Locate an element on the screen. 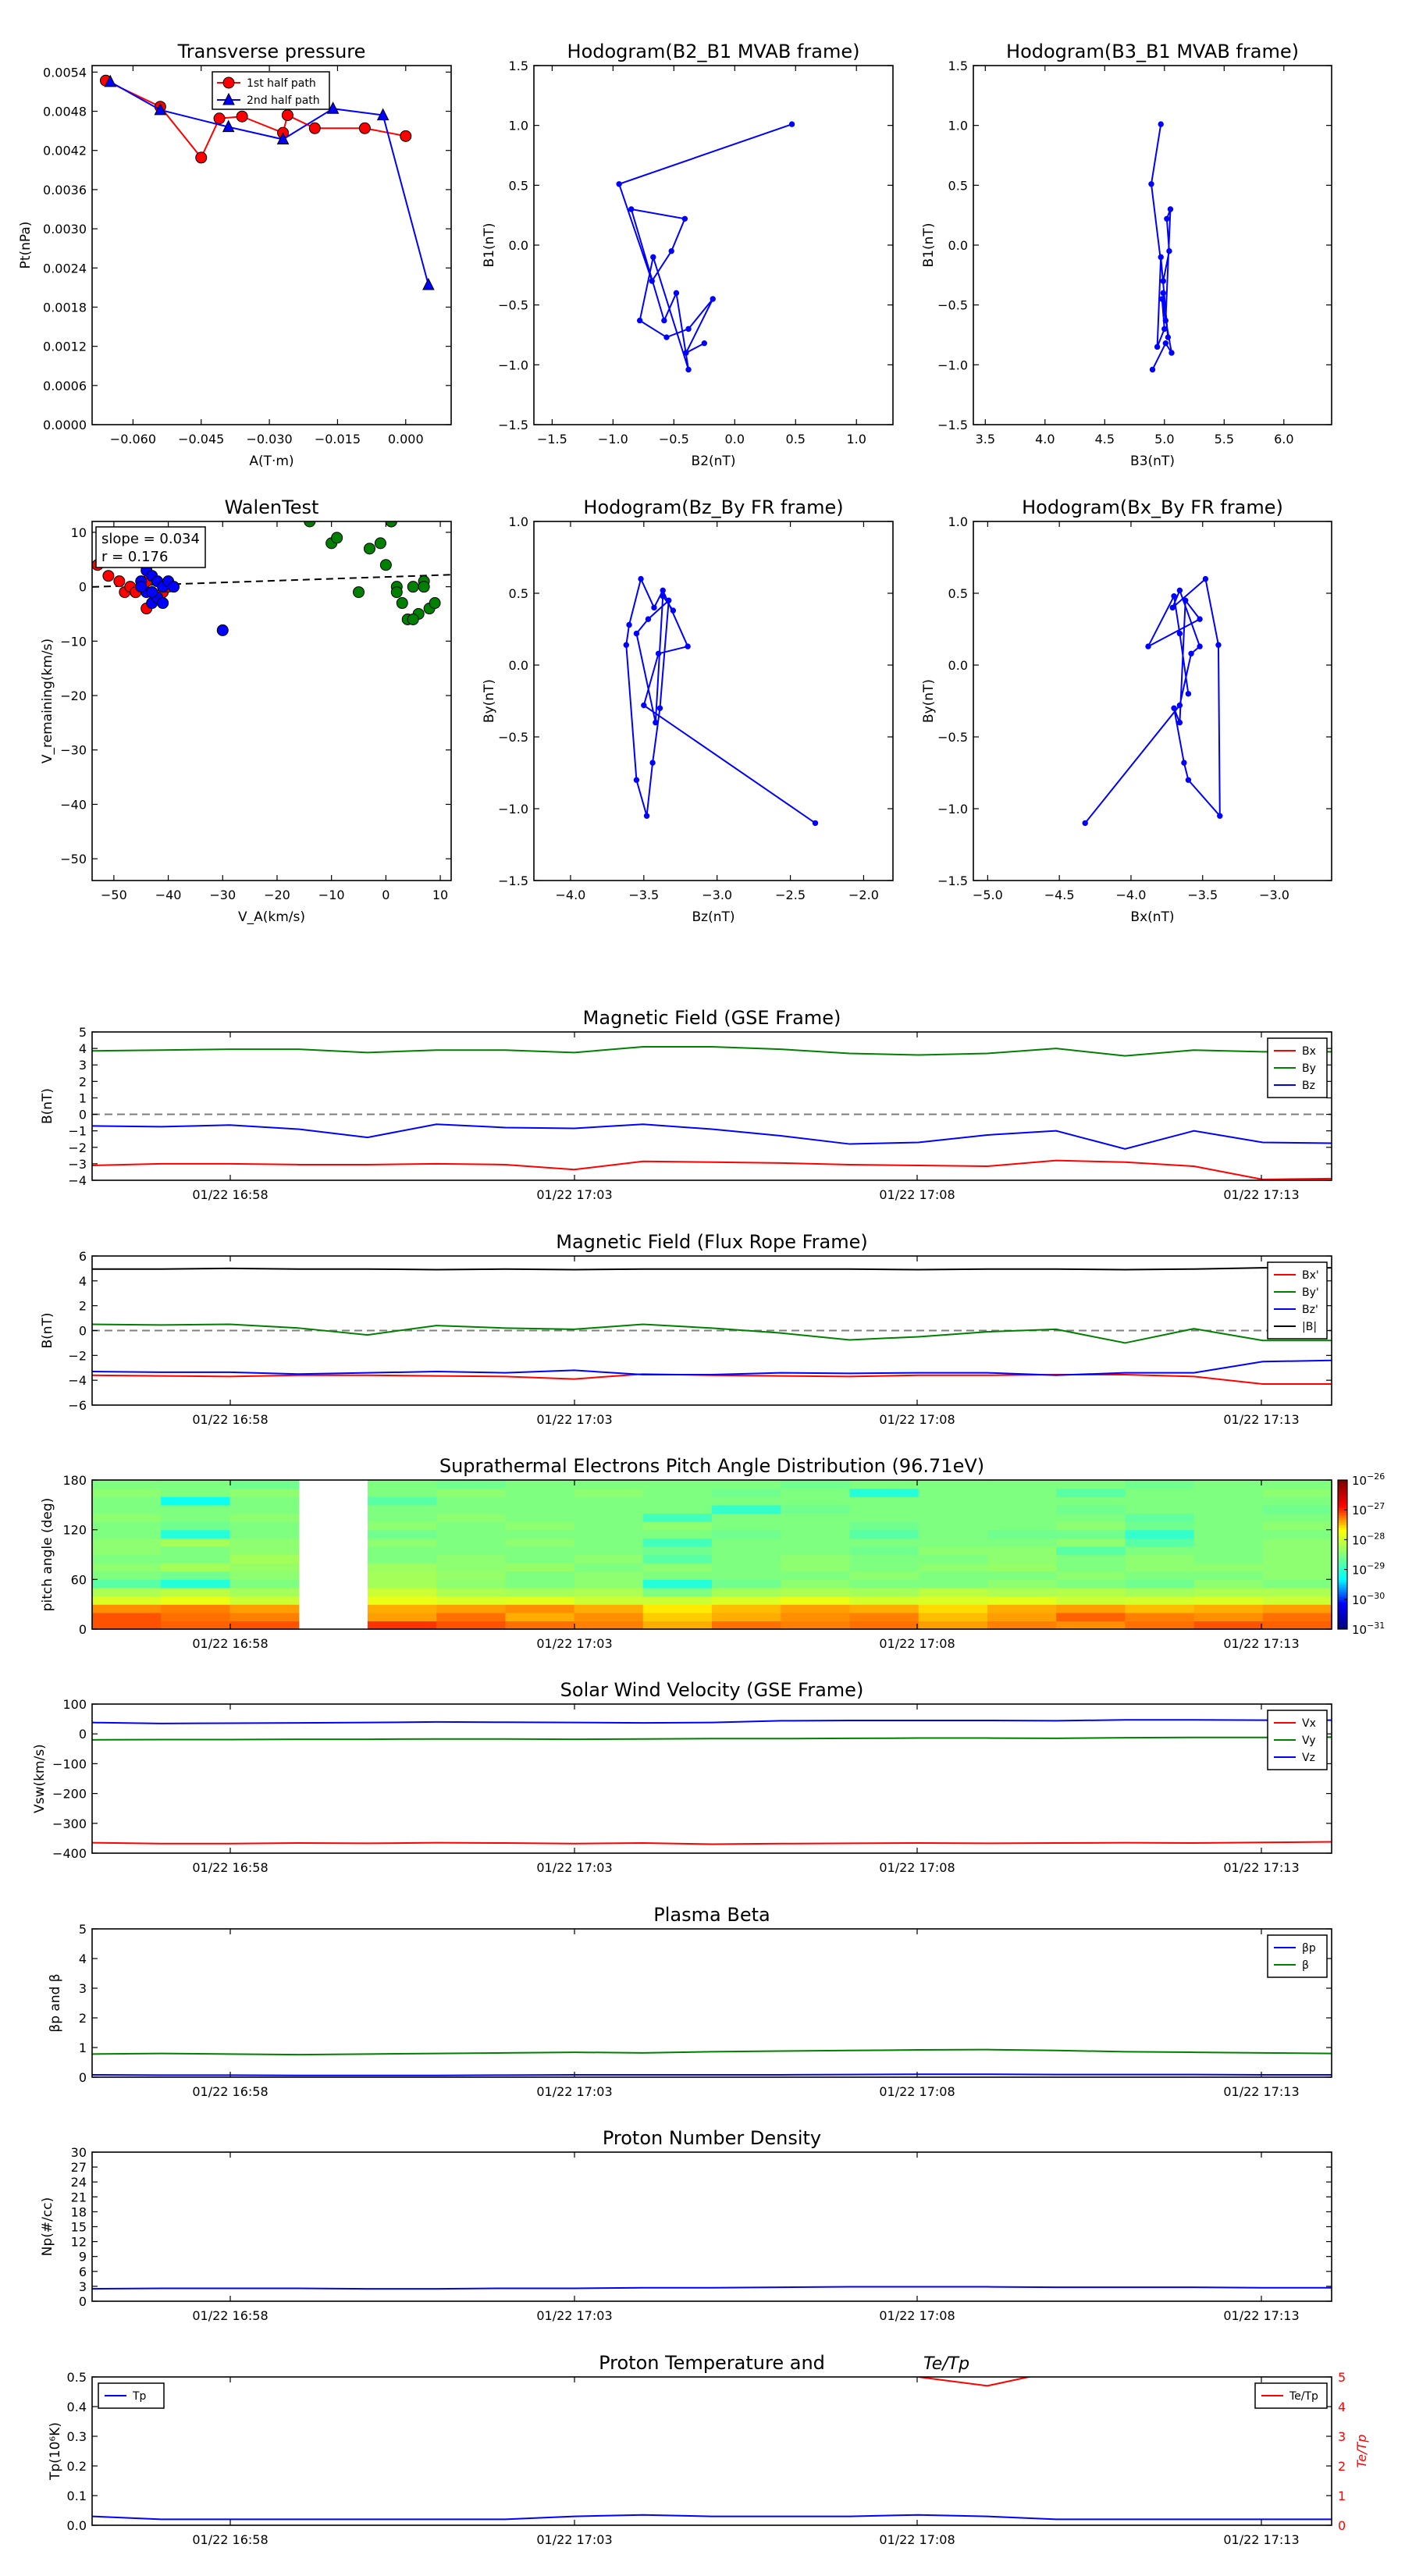 This screenshot has width=1405, height=2576. y-tick-label: 1.5 is located at coordinates (518, 66).